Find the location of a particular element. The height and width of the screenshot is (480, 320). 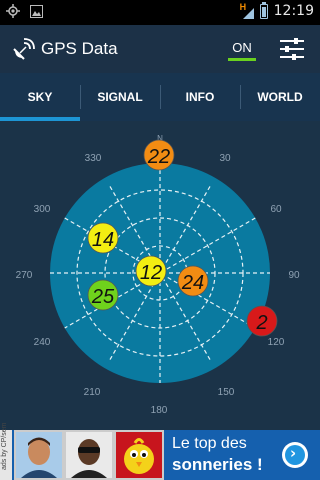

tab-sky: SKY is located at coordinates (40, 97).